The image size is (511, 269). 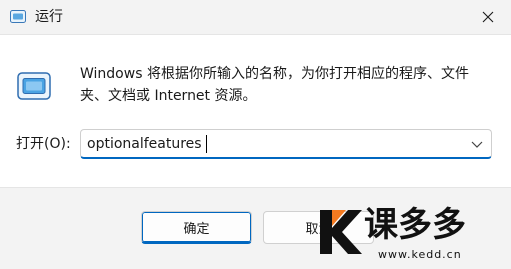 I want to click on window-title: 运行, so click(x=49, y=17).